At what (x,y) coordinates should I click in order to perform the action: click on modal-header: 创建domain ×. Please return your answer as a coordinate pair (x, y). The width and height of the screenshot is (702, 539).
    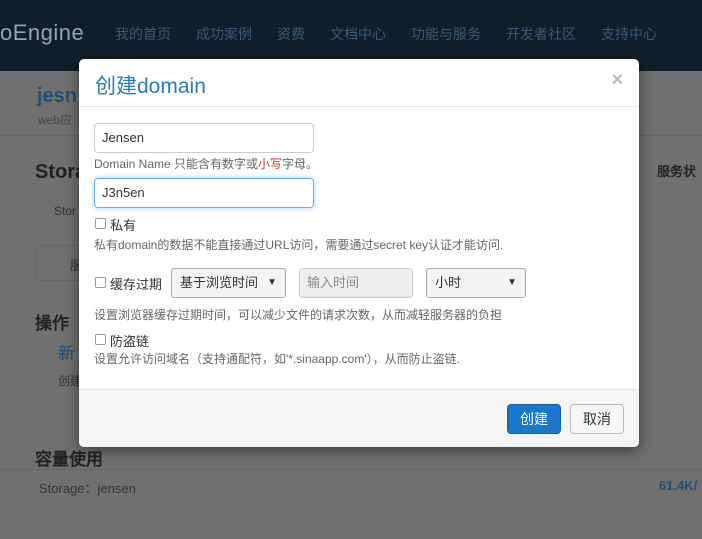
    Looking at the image, I should click on (359, 83).